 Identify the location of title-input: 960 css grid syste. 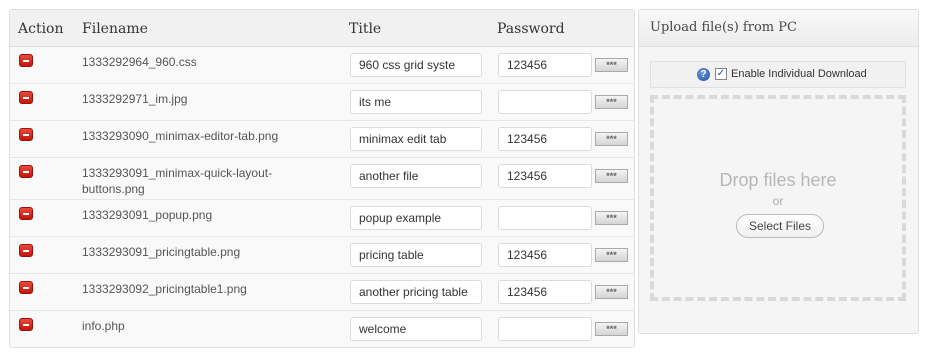
(416, 65).